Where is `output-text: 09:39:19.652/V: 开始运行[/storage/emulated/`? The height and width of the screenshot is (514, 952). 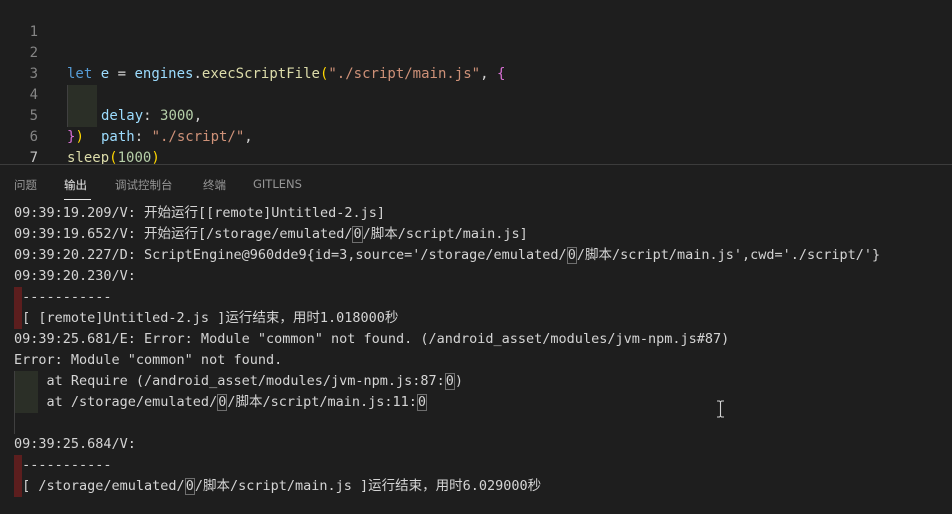
output-text: 09:39:19.652/V: 开始运行[/storage/emulated/ is located at coordinates (183, 234).